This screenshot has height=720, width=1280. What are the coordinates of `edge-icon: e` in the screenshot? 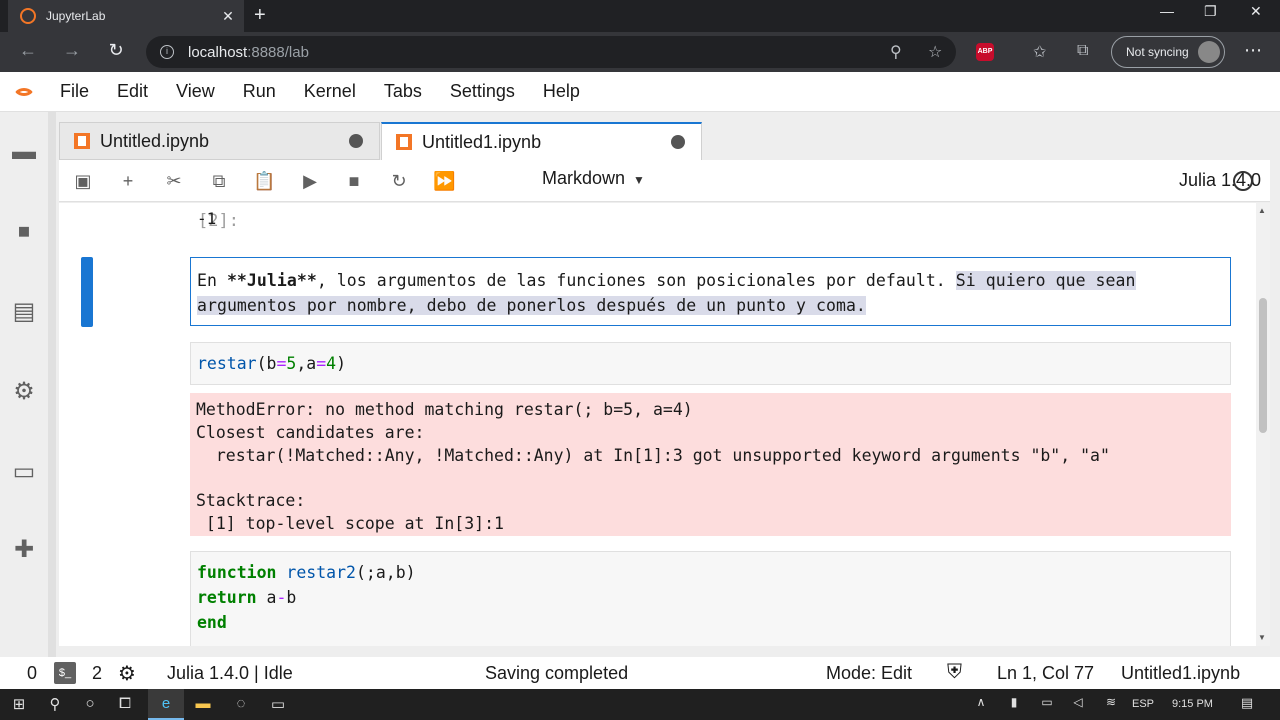 It's located at (166, 703).